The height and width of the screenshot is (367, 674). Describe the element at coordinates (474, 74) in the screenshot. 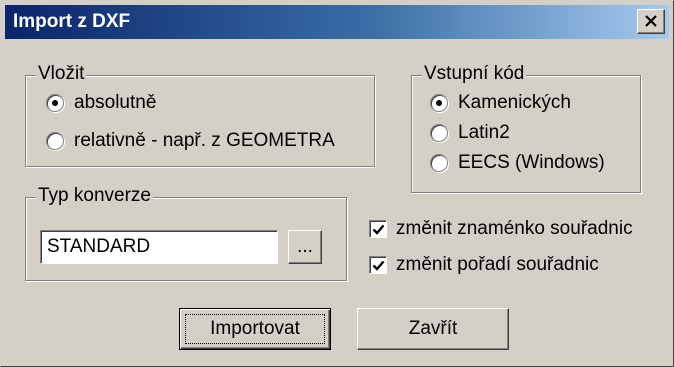

I see `encoding-group-legend: Vstupní kód` at that location.